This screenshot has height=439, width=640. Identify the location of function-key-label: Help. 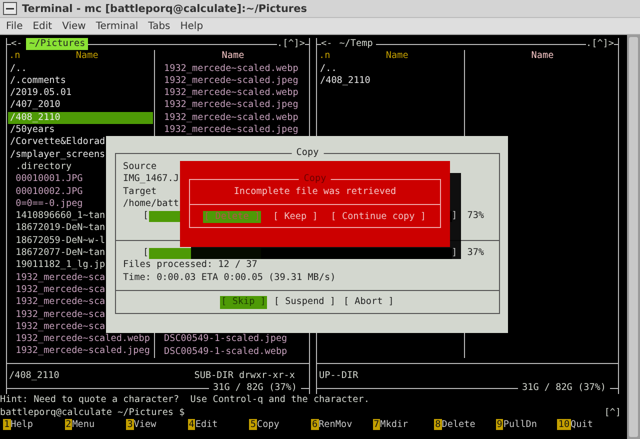
(21, 424).